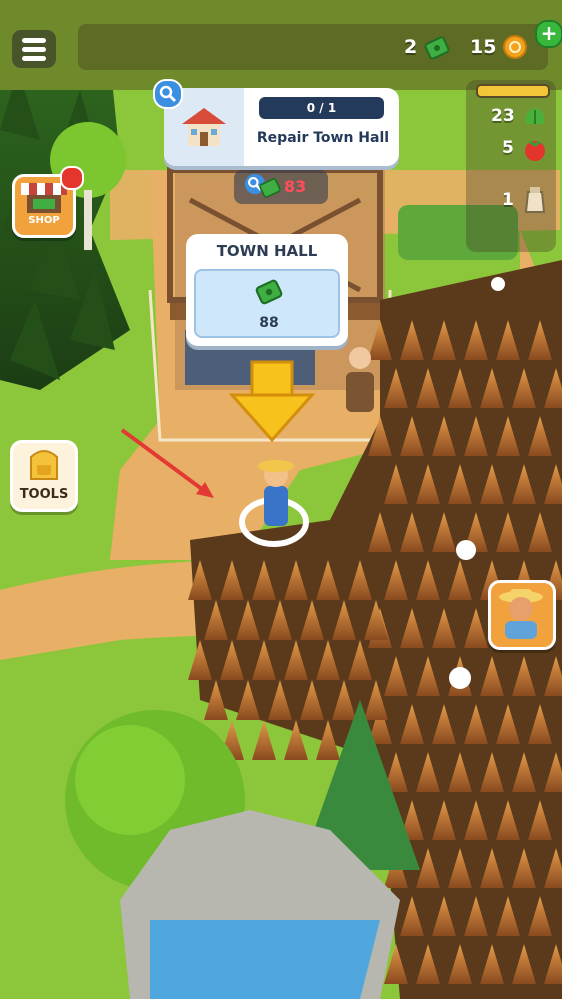  I want to click on tools-button: TOOLS, so click(44, 476).